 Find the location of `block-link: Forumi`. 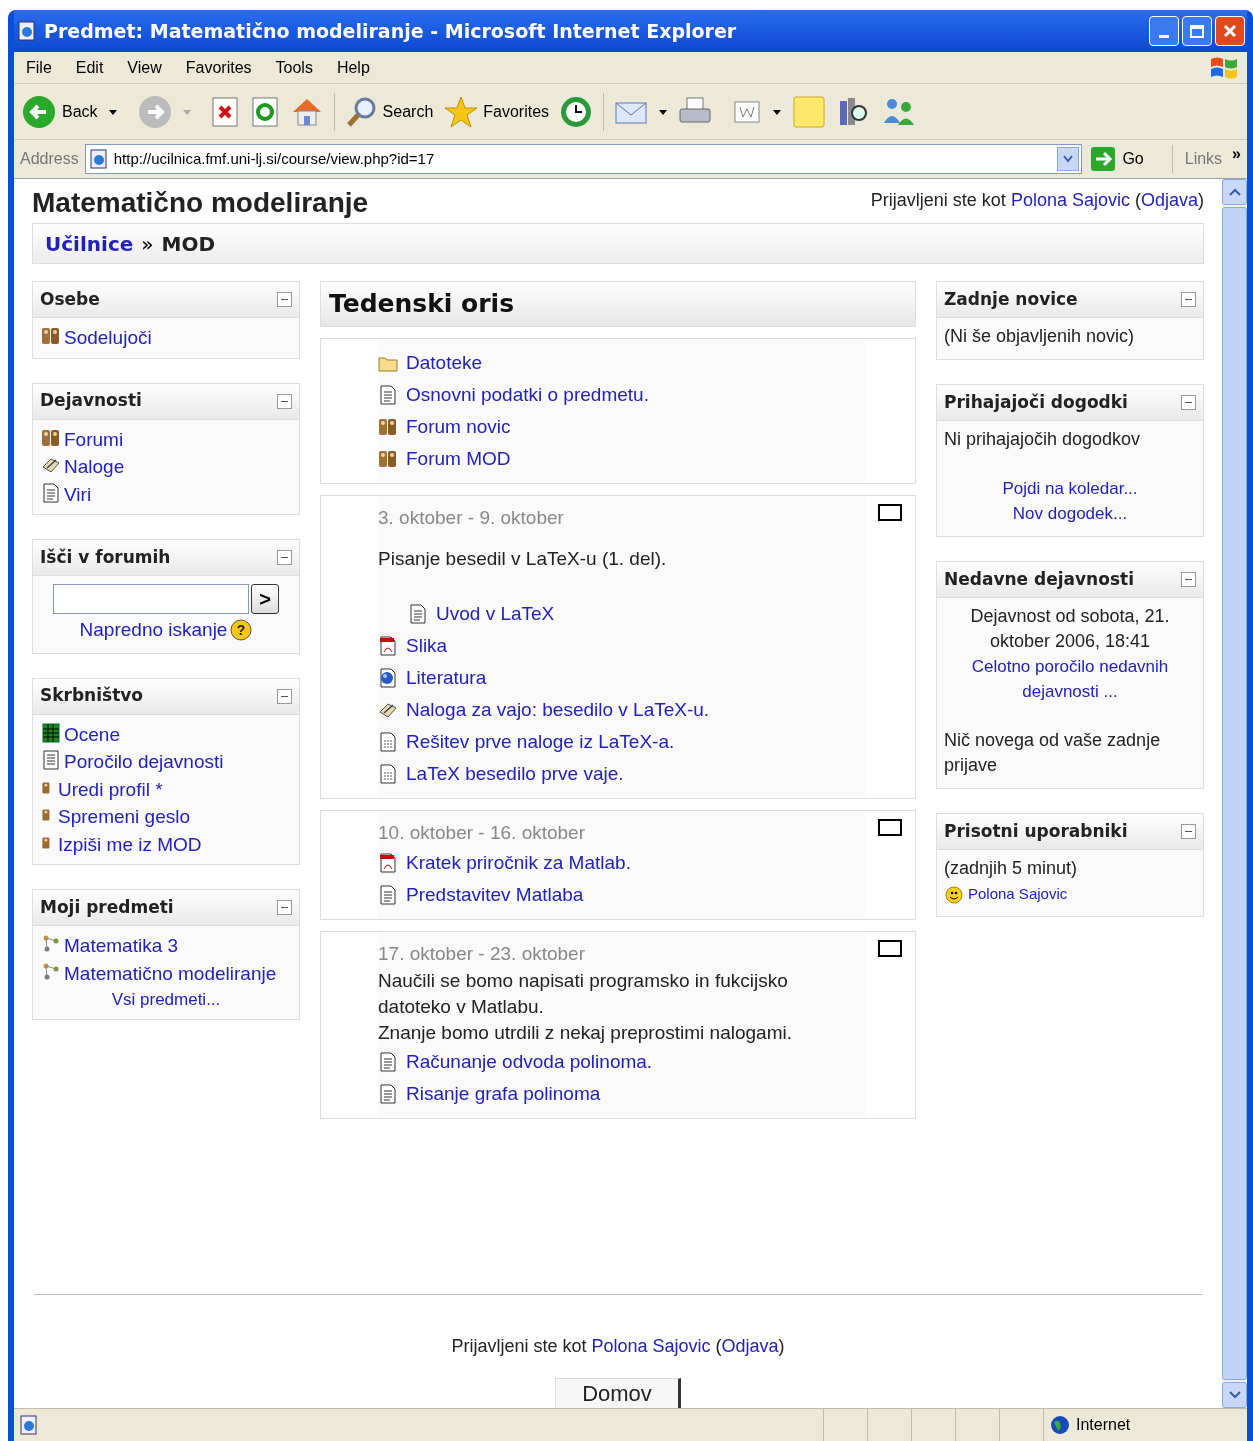

block-link: Forumi is located at coordinates (94, 439).